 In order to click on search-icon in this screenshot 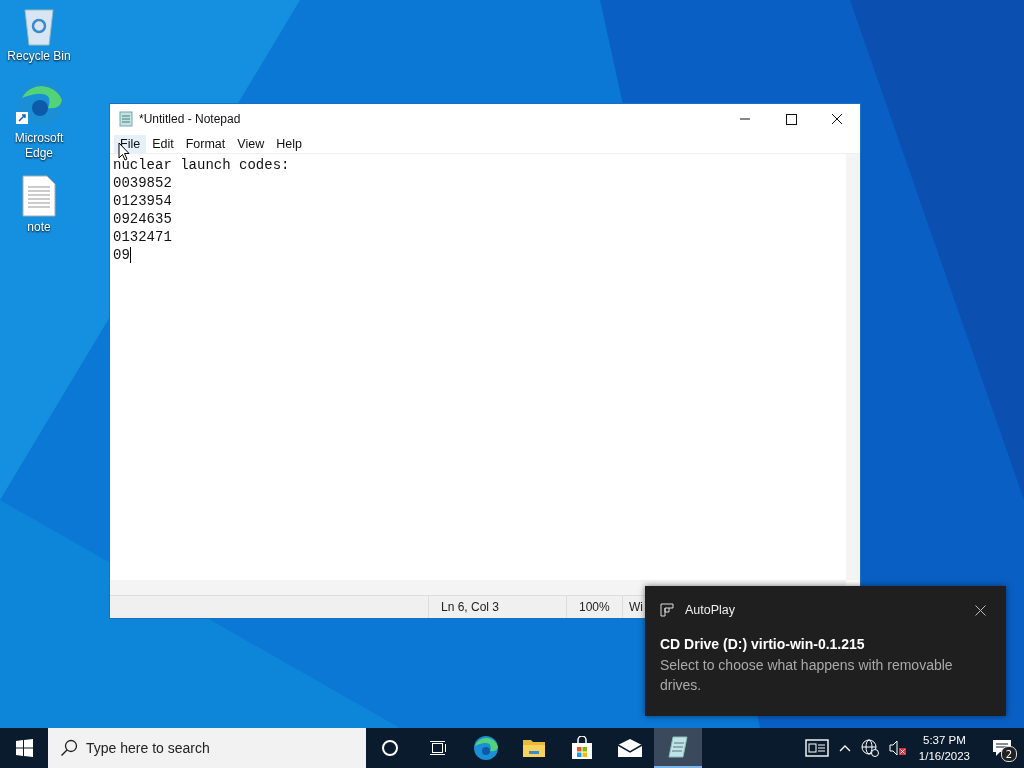, I will do `click(69, 748)`.